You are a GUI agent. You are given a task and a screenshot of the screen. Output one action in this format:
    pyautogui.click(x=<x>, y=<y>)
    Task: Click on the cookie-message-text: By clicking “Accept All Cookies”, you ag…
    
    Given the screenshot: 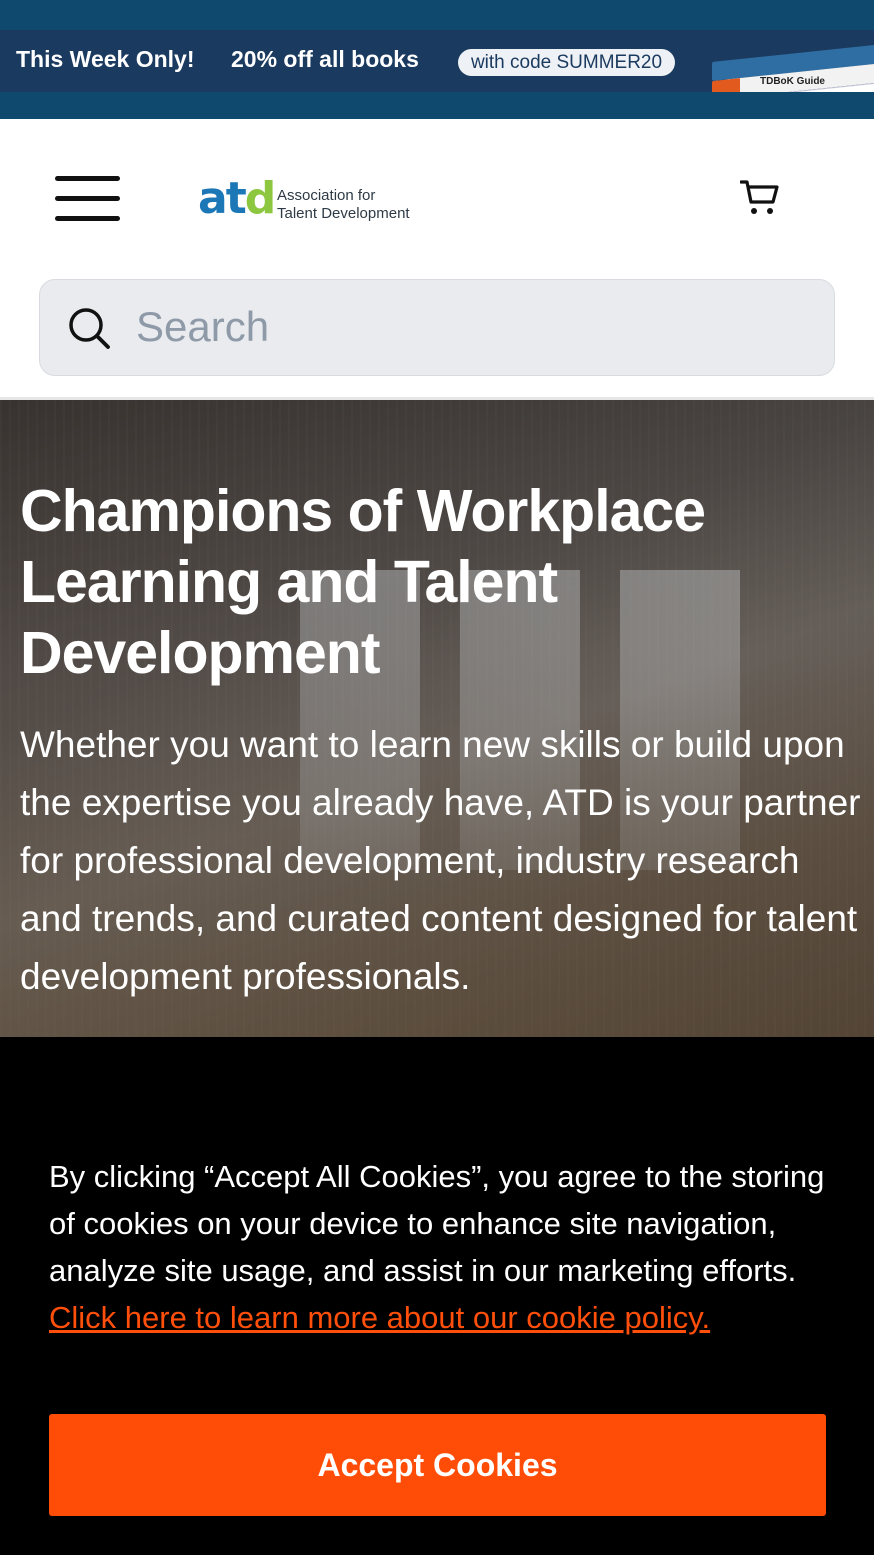 What is the action you would take?
    pyautogui.click(x=437, y=1223)
    